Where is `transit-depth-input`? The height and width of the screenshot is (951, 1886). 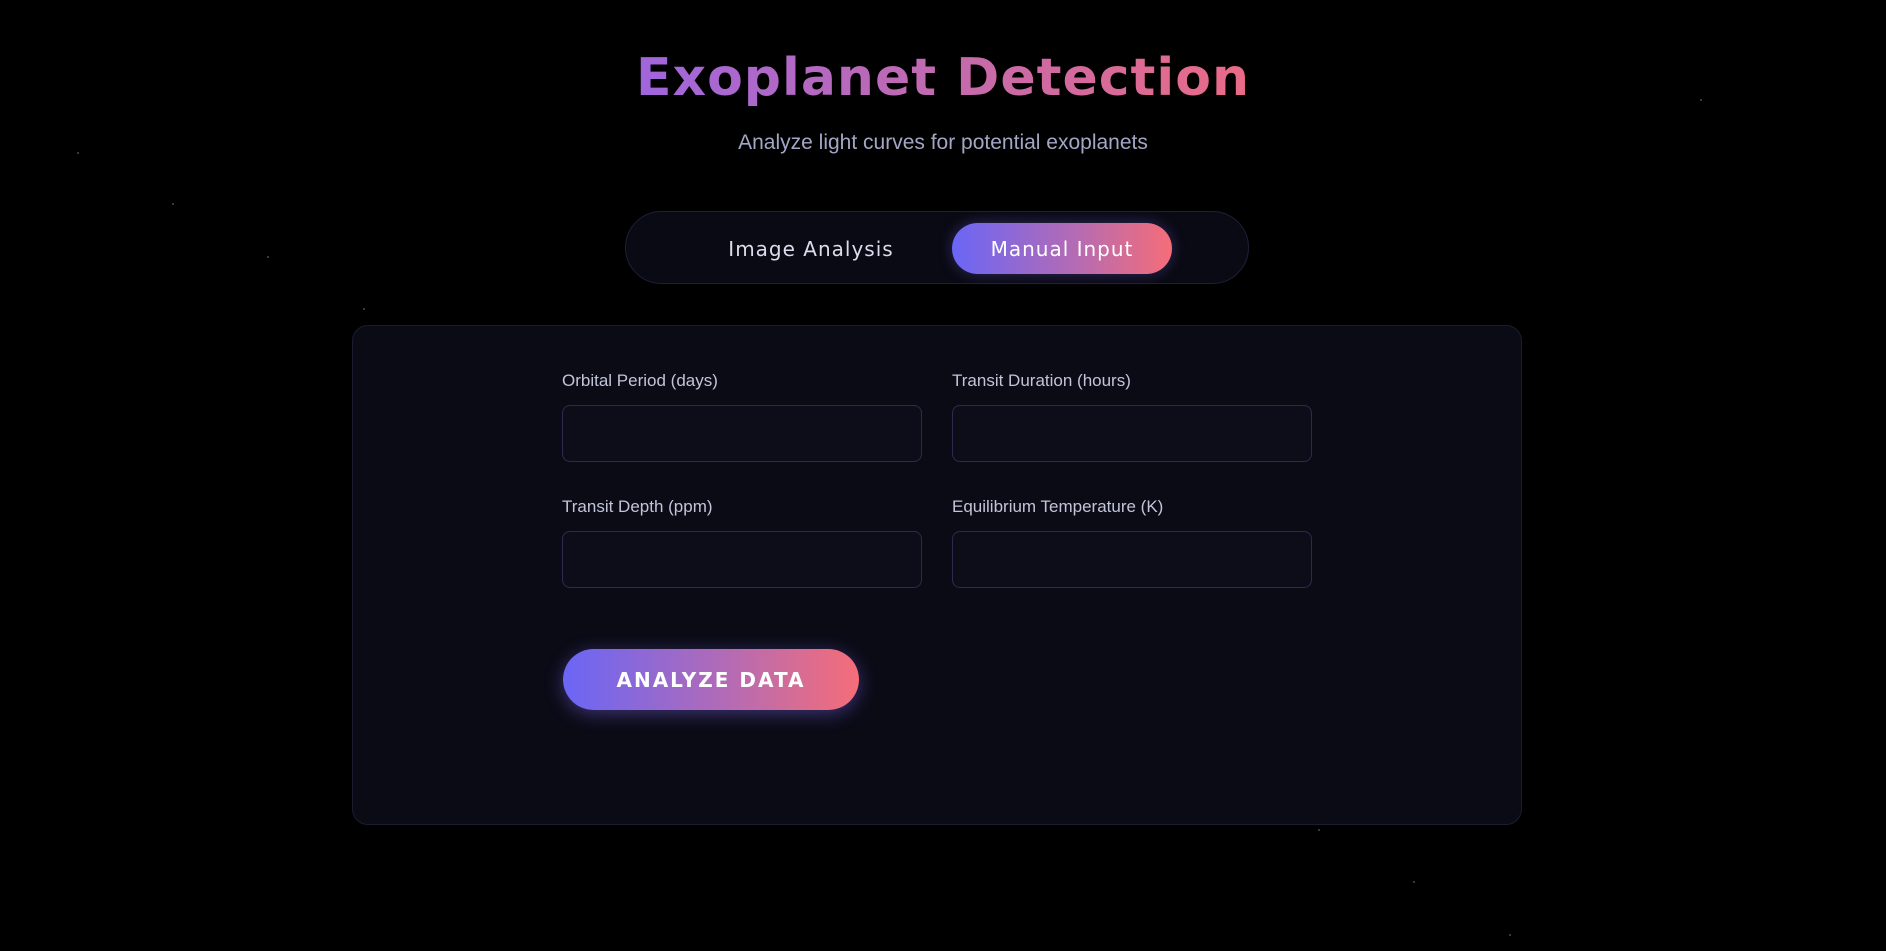
transit-depth-input is located at coordinates (742, 559).